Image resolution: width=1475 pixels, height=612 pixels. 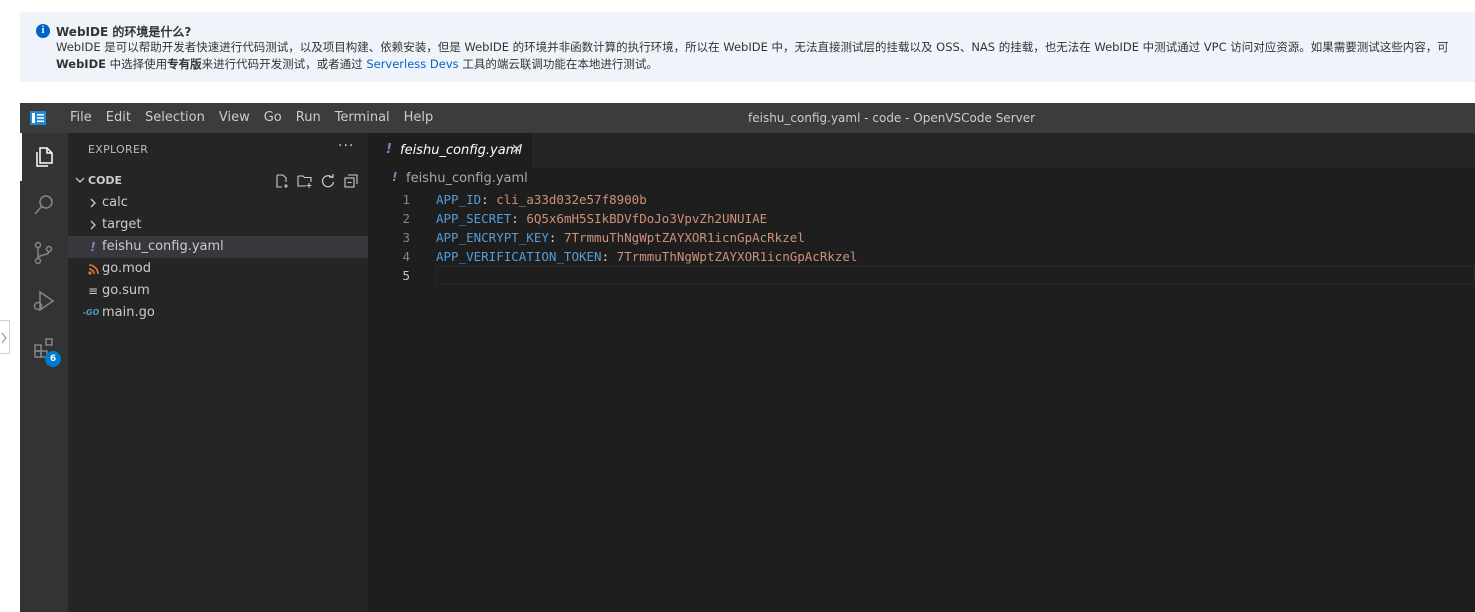 What do you see at coordinates (406, 256) in the screenshot?
I see `line-number: 4` at bounding box center [406, 256].